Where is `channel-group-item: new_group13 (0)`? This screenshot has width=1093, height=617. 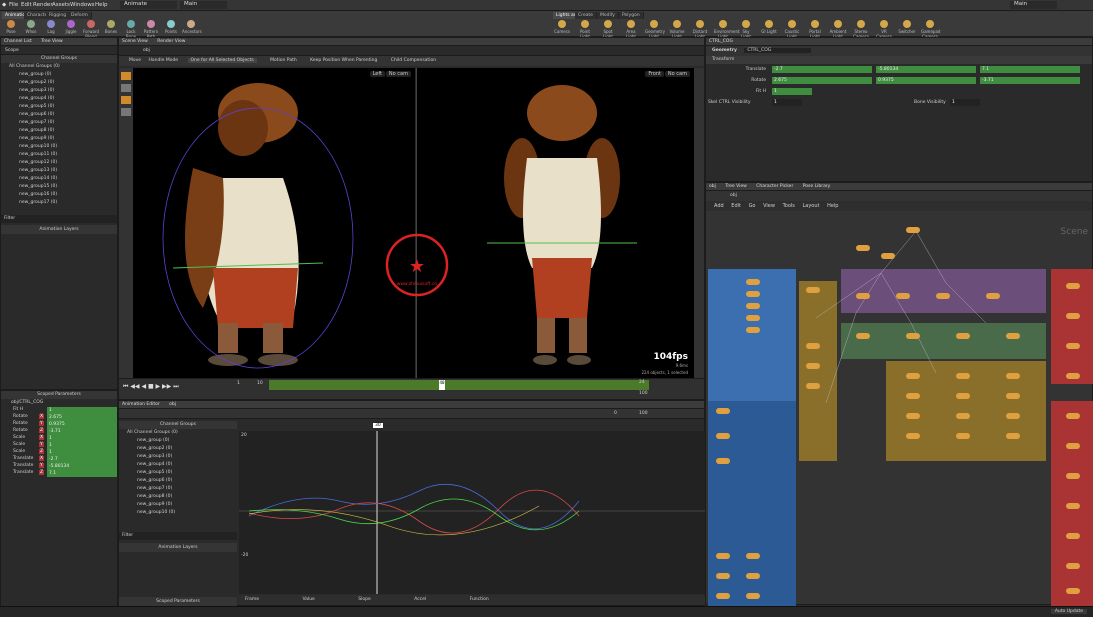 channel-group-item: new_group13 (0) is located at coordinates (59, 171).